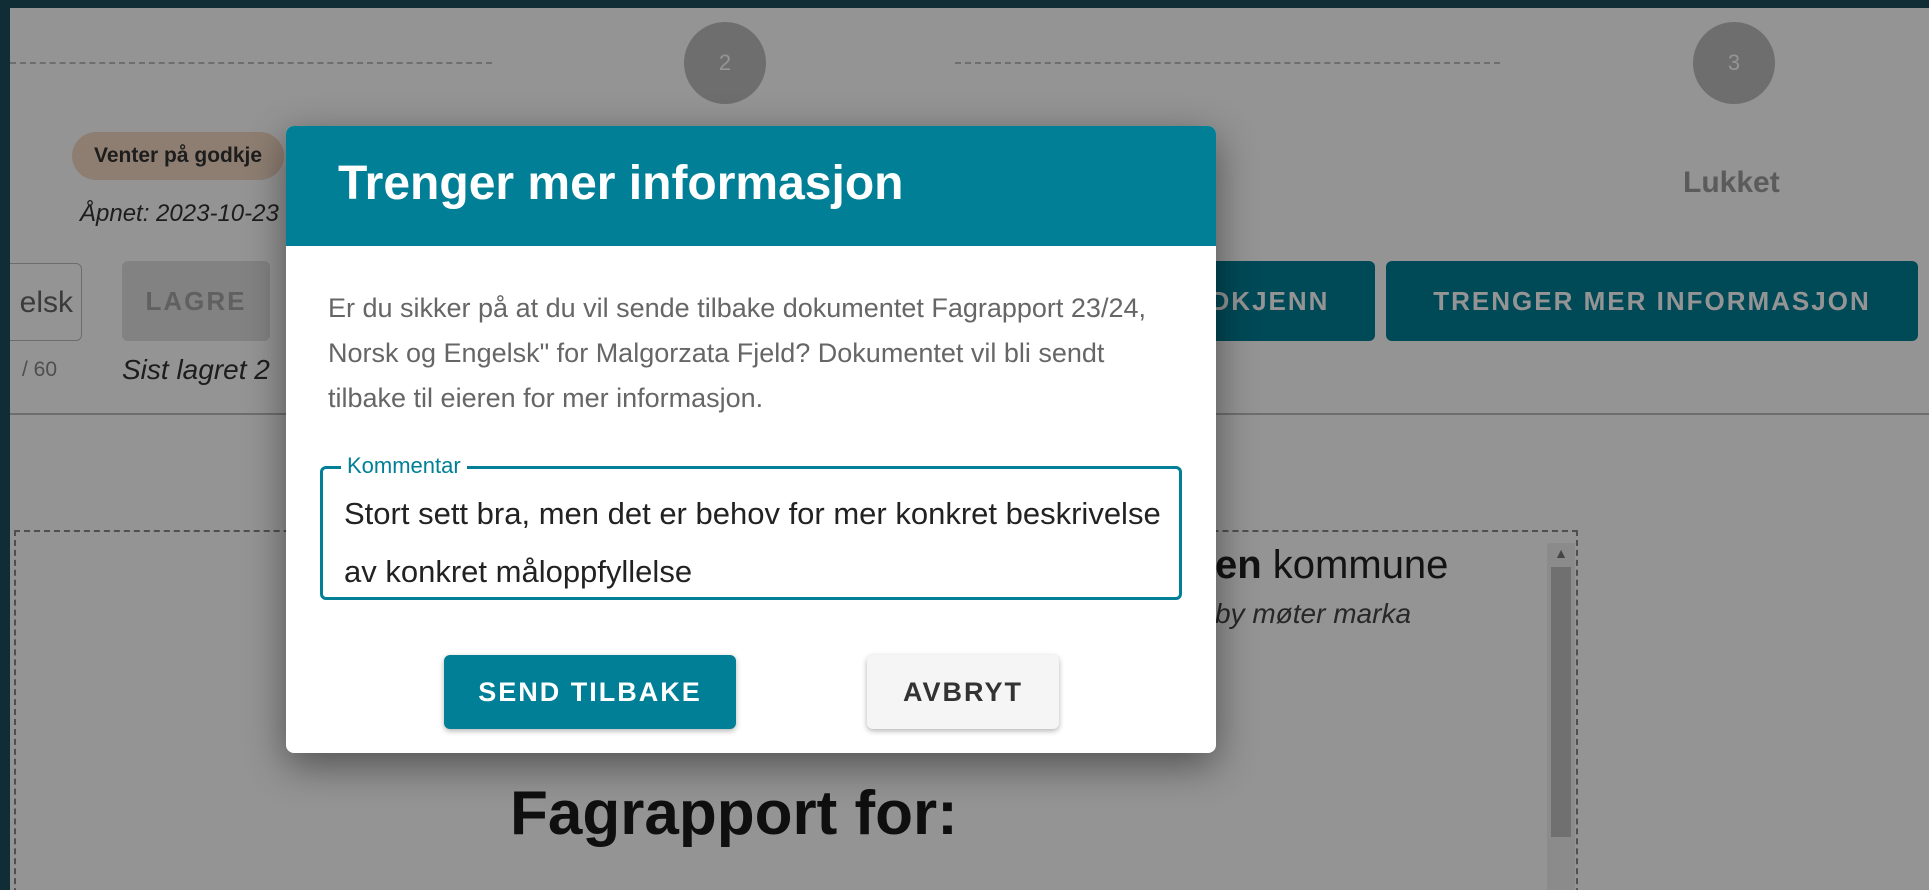 The image size is (1929, 890). I want to click on dialog-title: Trenger mer informasjon, so click(621, 183).